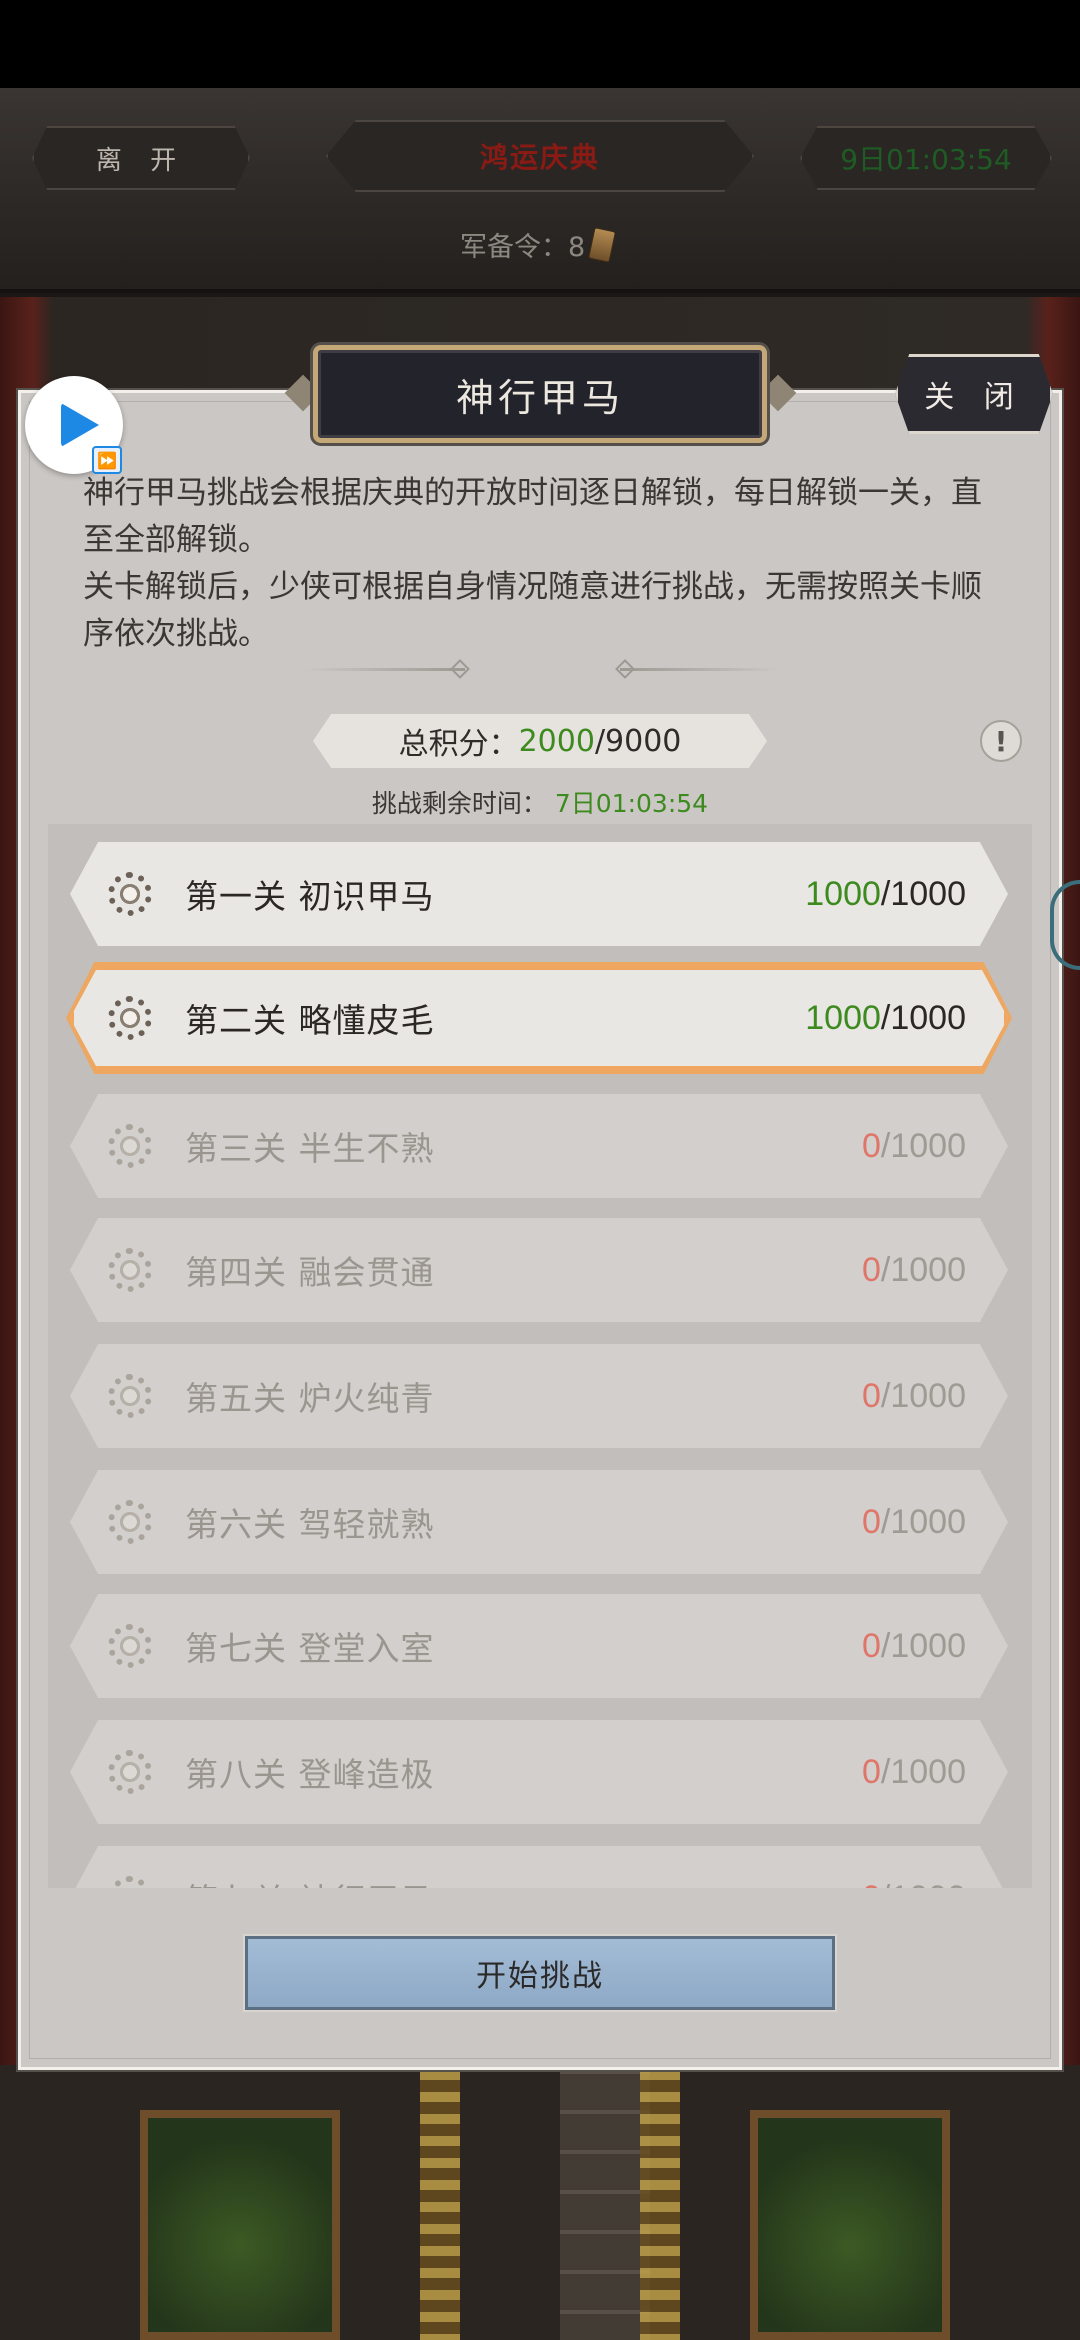  I want to click on remaining-time-label: 挑战剩余时间：, so click(459, 803).